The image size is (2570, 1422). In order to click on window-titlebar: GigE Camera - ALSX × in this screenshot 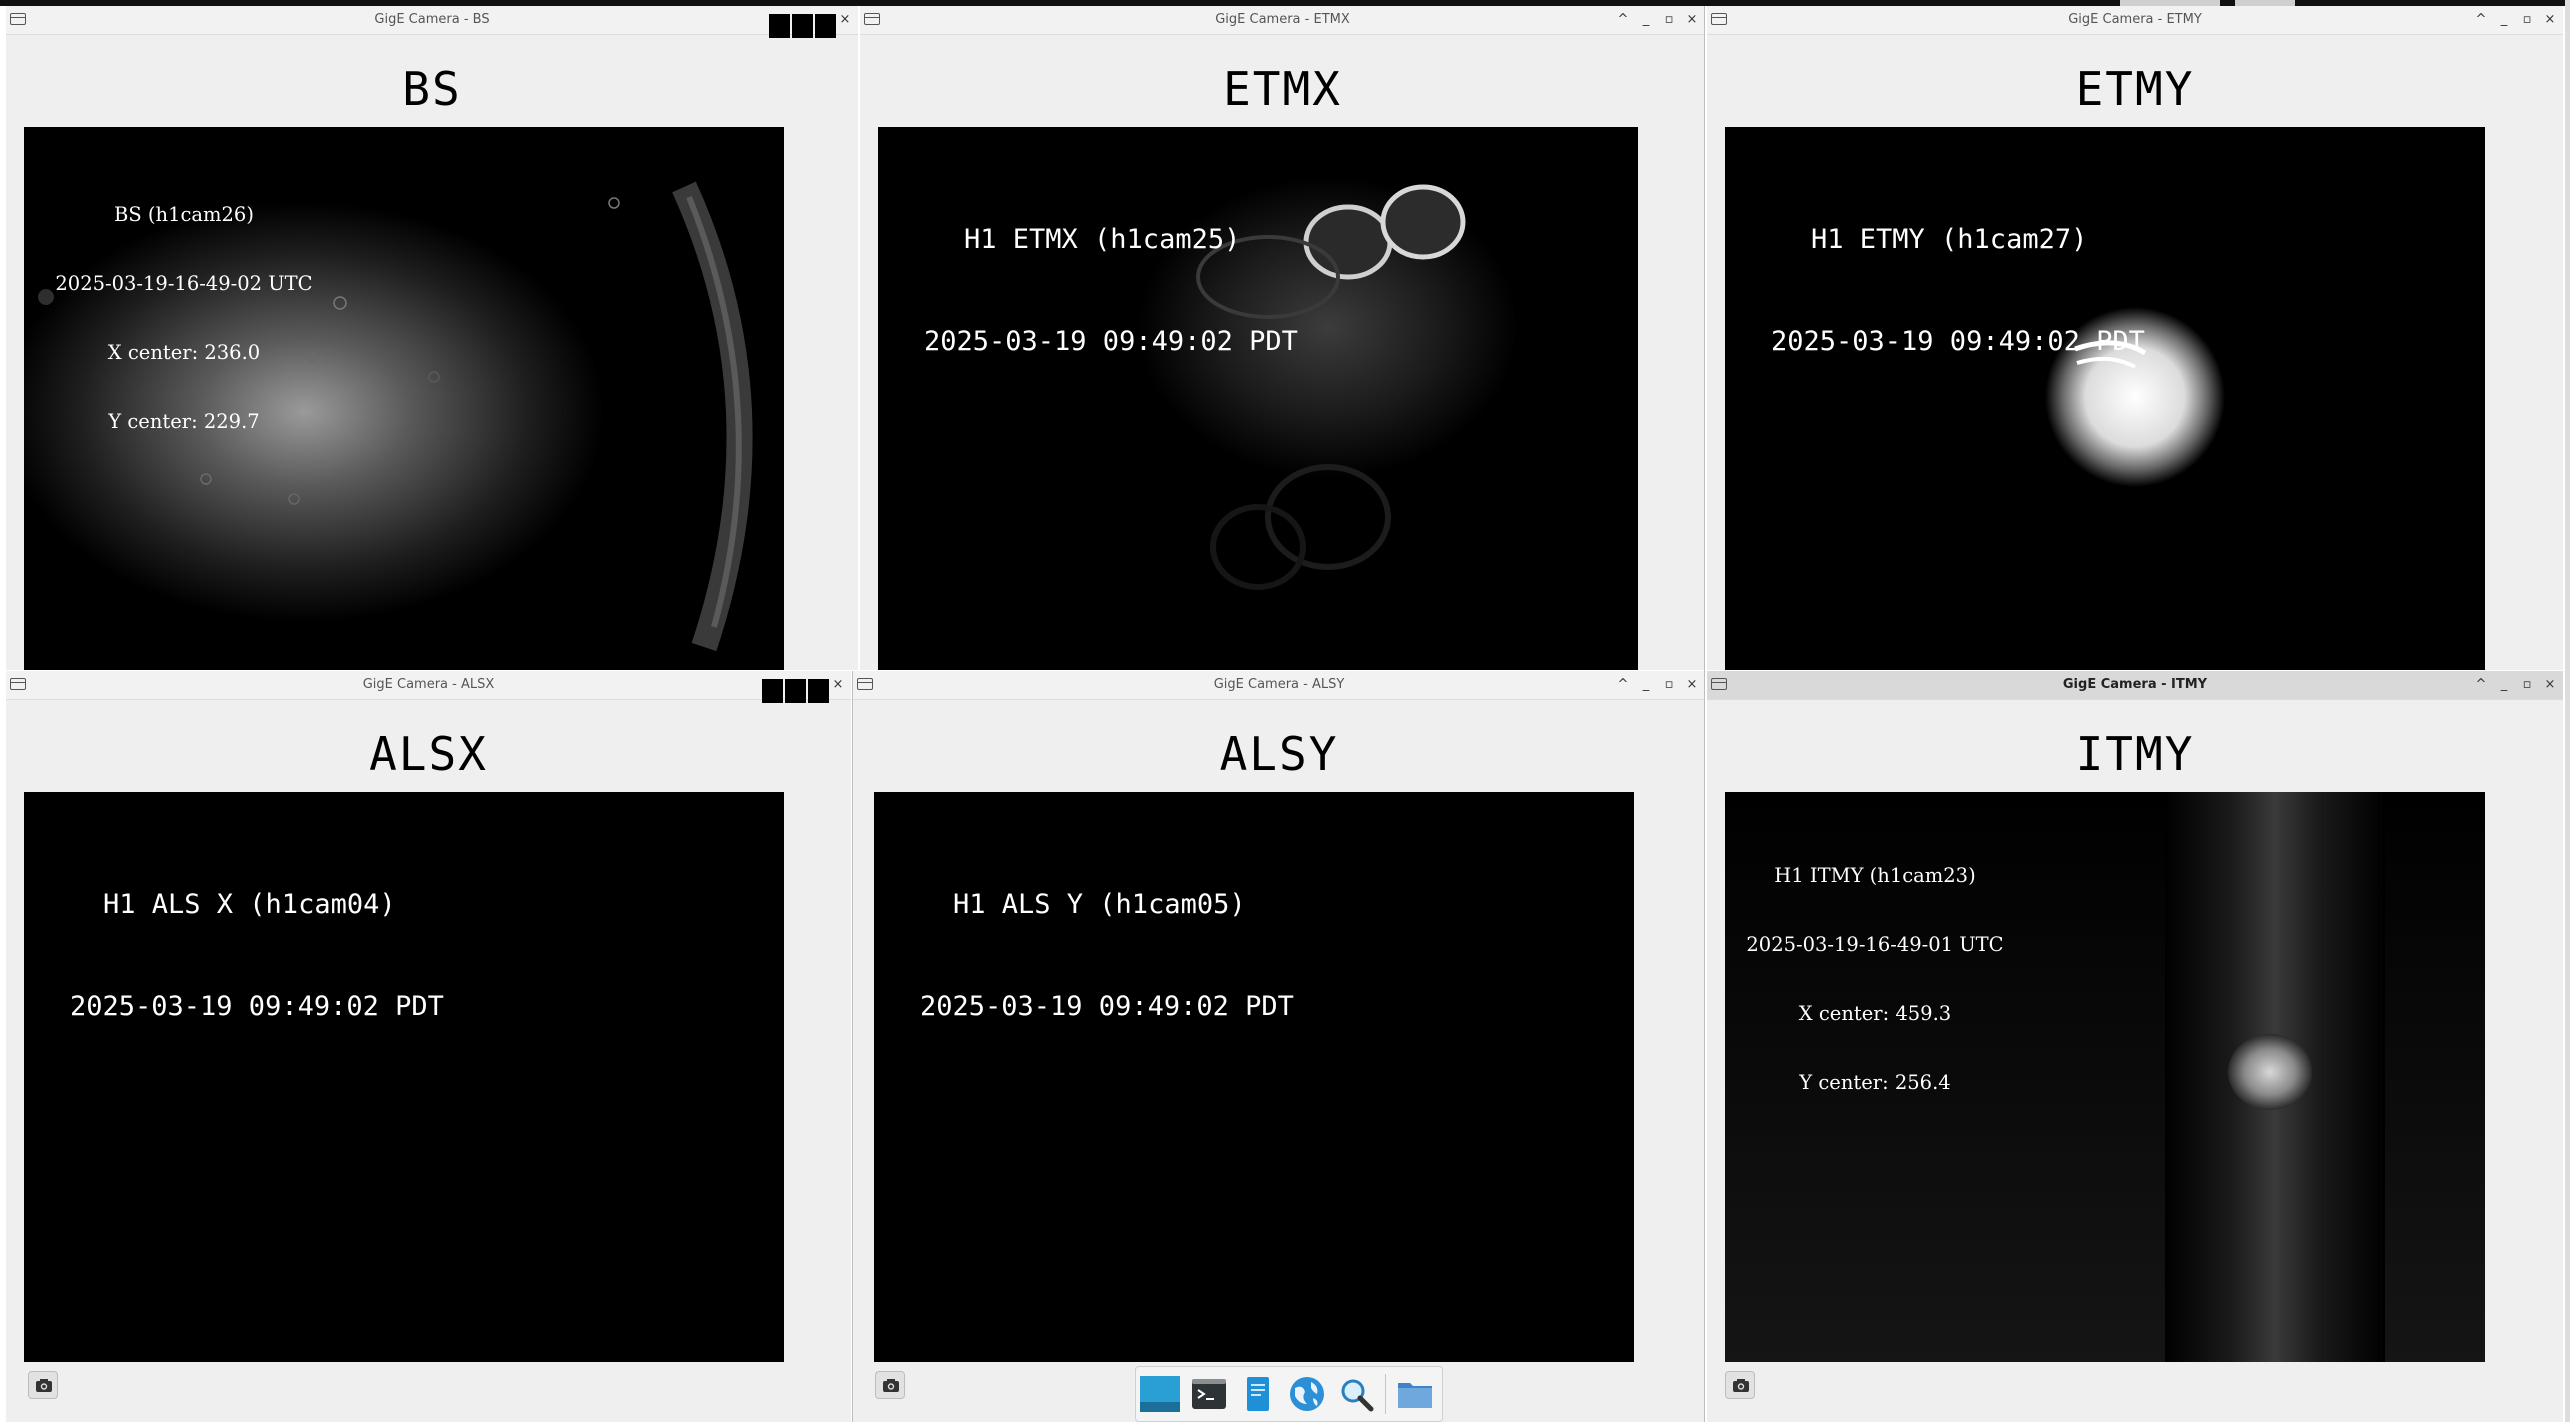, I will do `click(428, 687)`.